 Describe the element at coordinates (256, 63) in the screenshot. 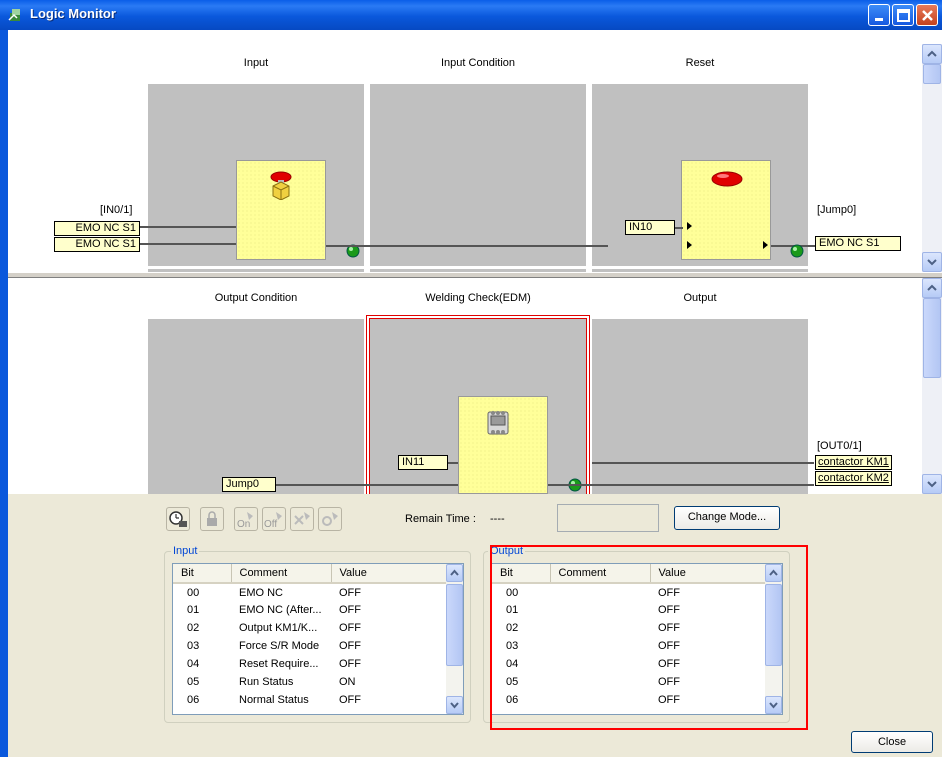

I see `header-input: Input` at that location.